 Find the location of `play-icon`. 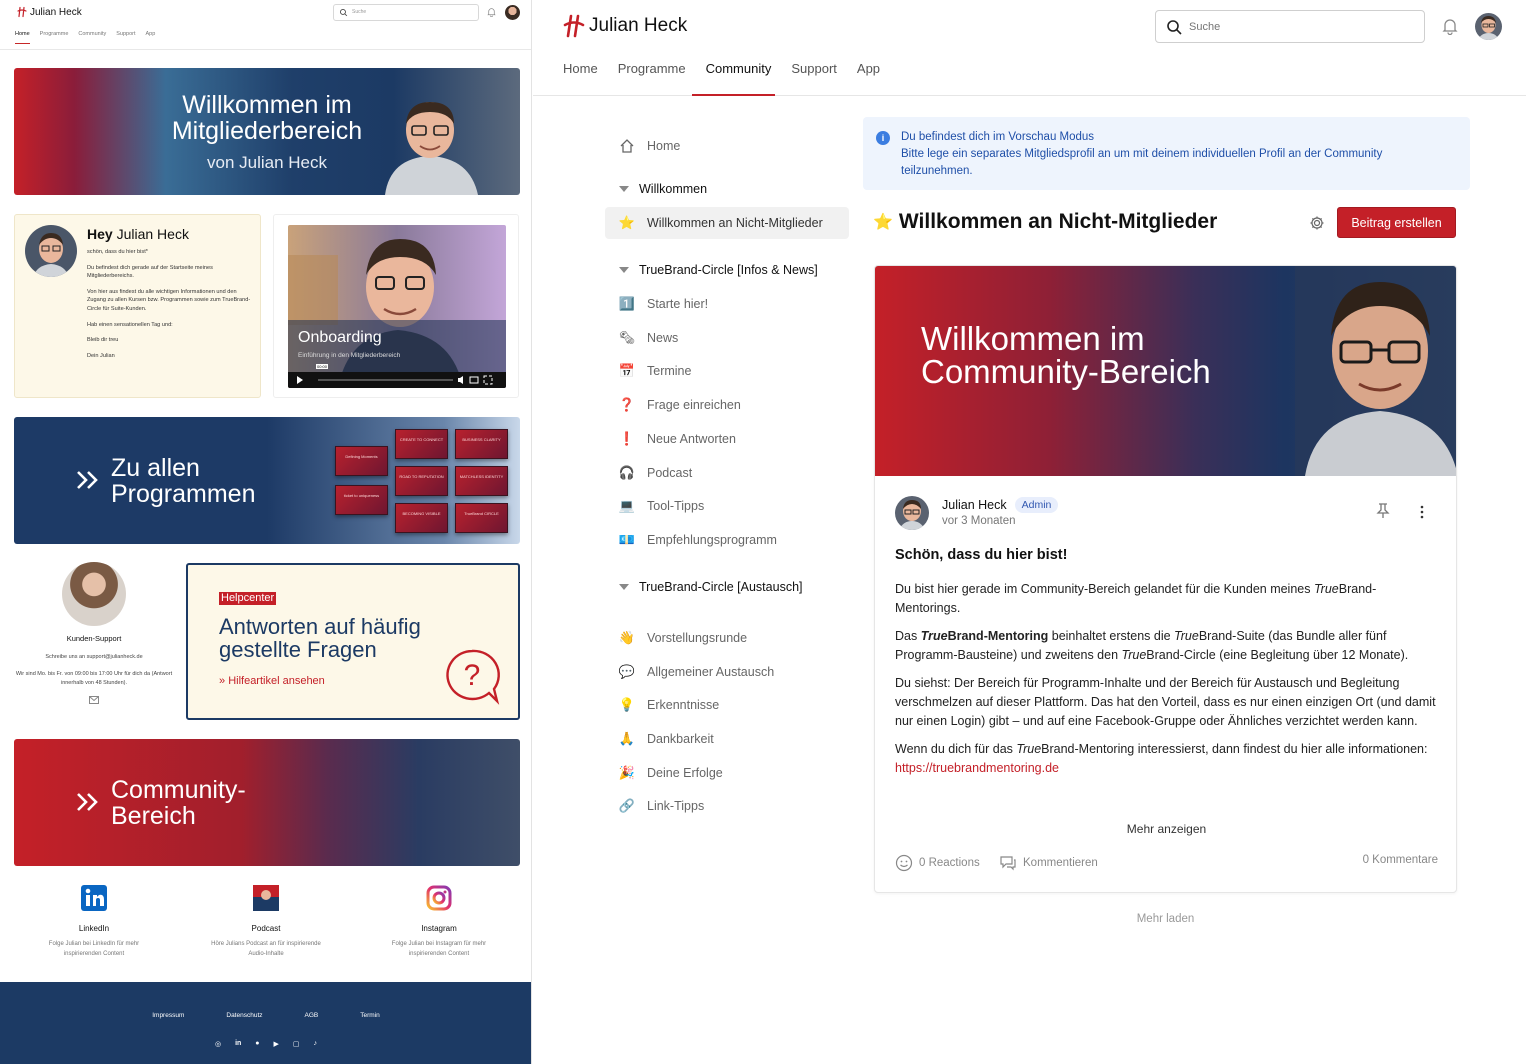

play-icon is located at coordinates (300, 380).